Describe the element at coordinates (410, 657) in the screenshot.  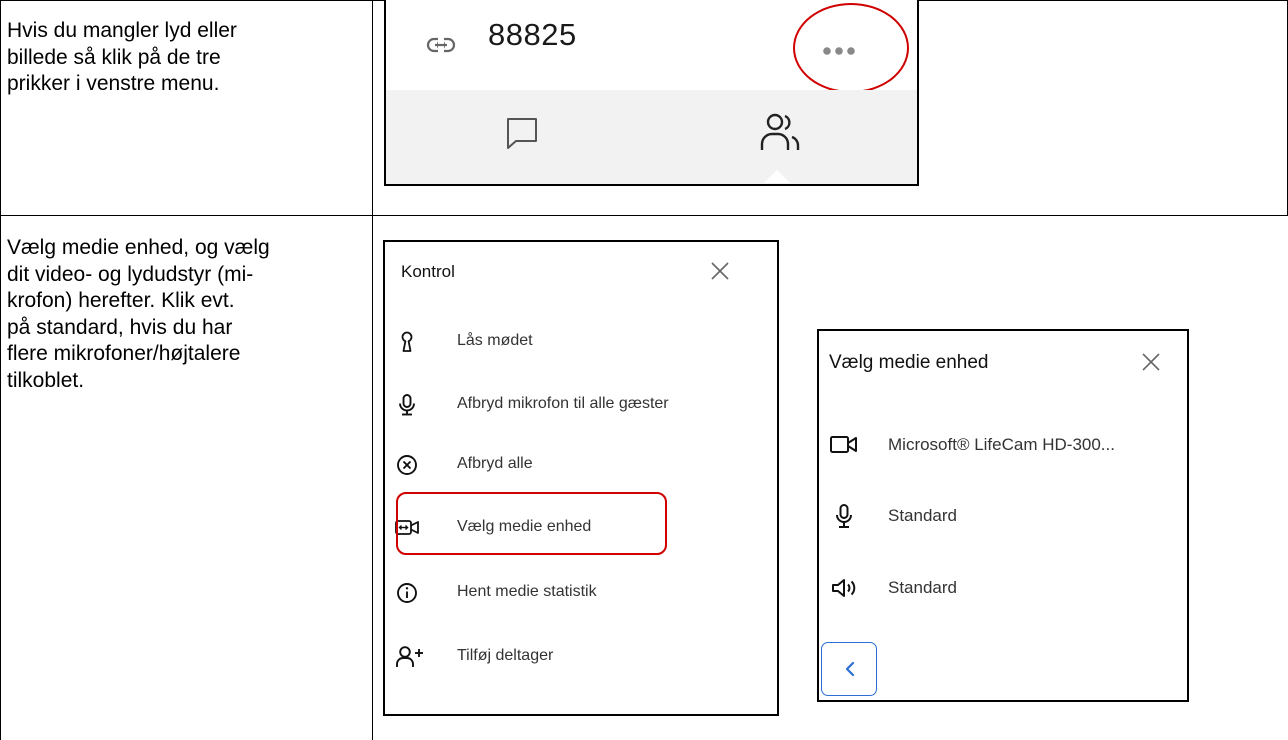
I see `add-person-icon` at that location.